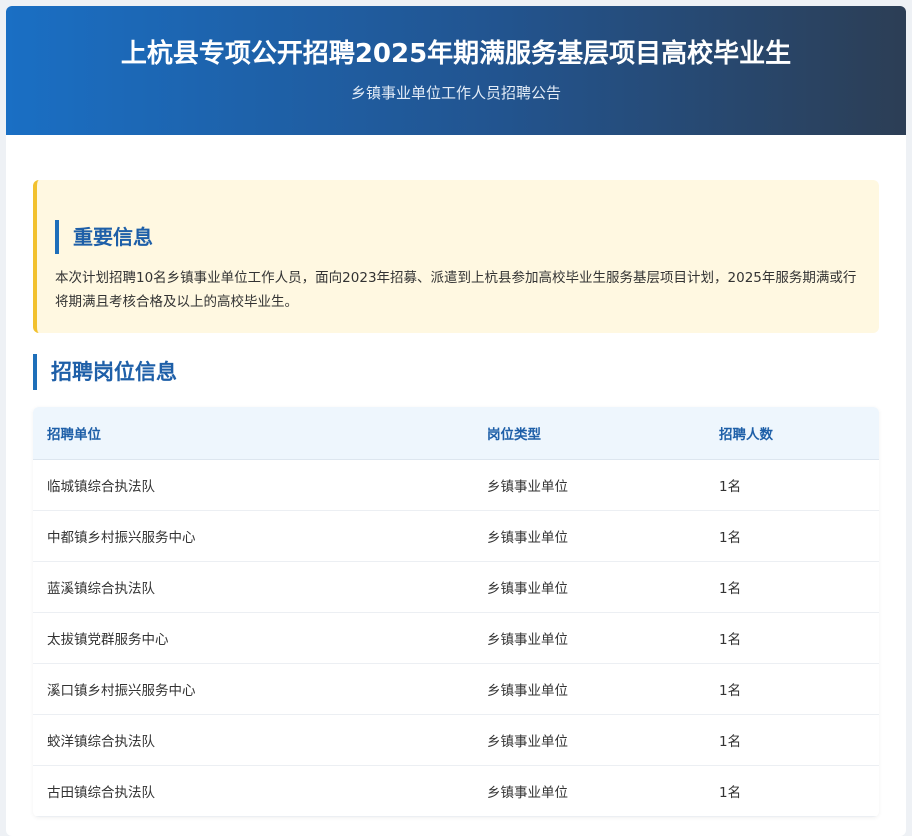 This screenshot has height=836, width=912. I want to click on table-row: 临城镇综合执法队 乡镇事业单位 1名, so click(456, 485).